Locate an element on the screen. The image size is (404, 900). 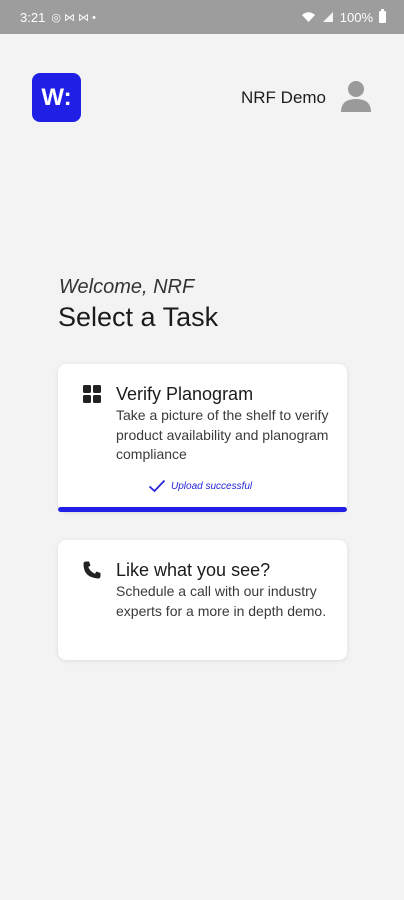
app-logo: W: is located at coordinates (56, 97).